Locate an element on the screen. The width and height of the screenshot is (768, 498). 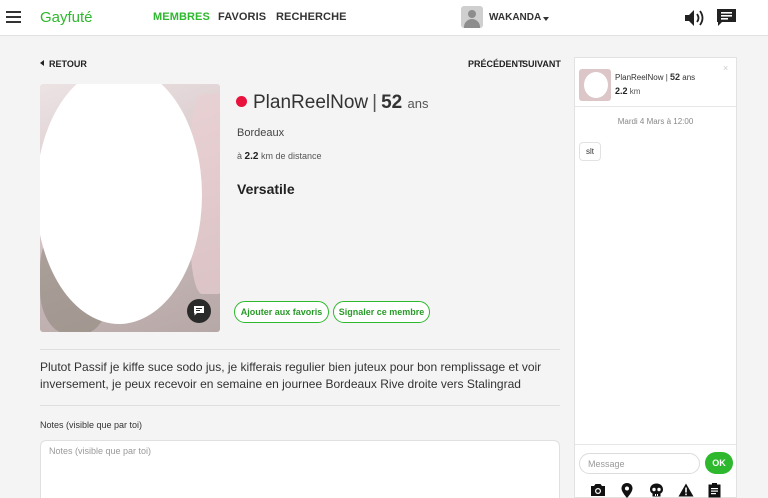
location-pin-icon is located at coordinates (627, 490).